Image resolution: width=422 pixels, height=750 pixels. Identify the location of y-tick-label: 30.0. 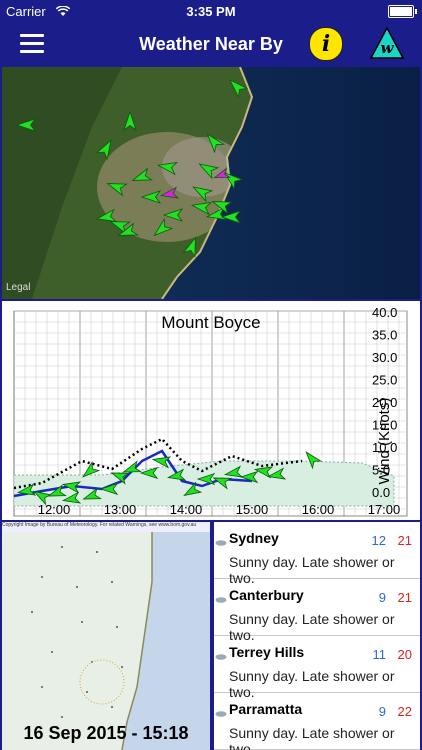
(384, 357).